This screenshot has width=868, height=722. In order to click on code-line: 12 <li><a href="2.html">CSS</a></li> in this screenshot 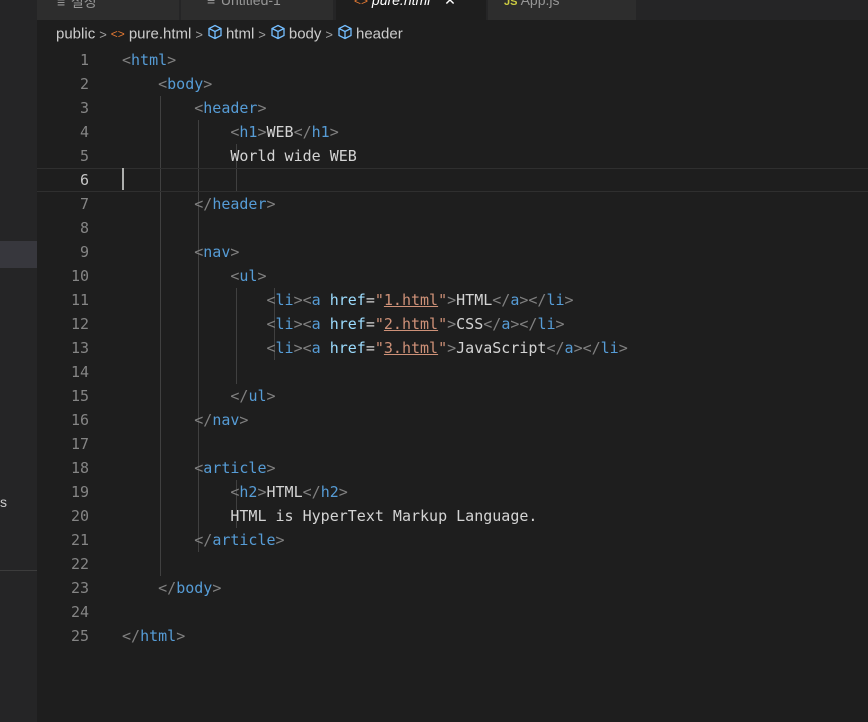, I will do `click(452, 324)`.